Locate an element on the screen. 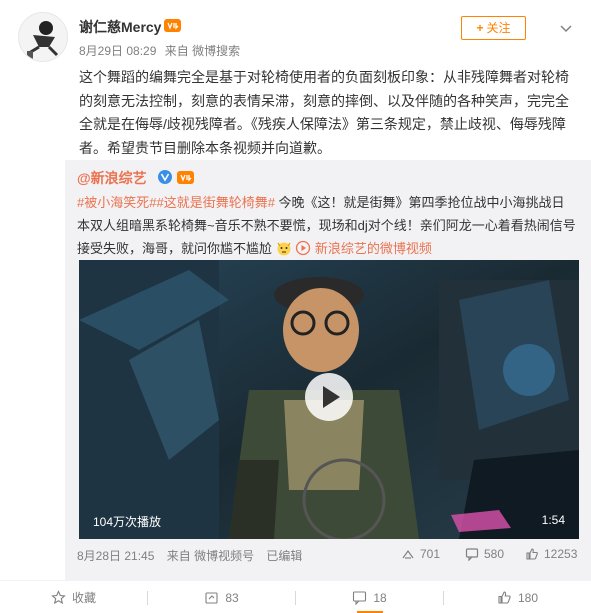 The width and height of the screenshot is (591, 613). post-source: 来自 微博搜索 is located at coordinates (202, 51).